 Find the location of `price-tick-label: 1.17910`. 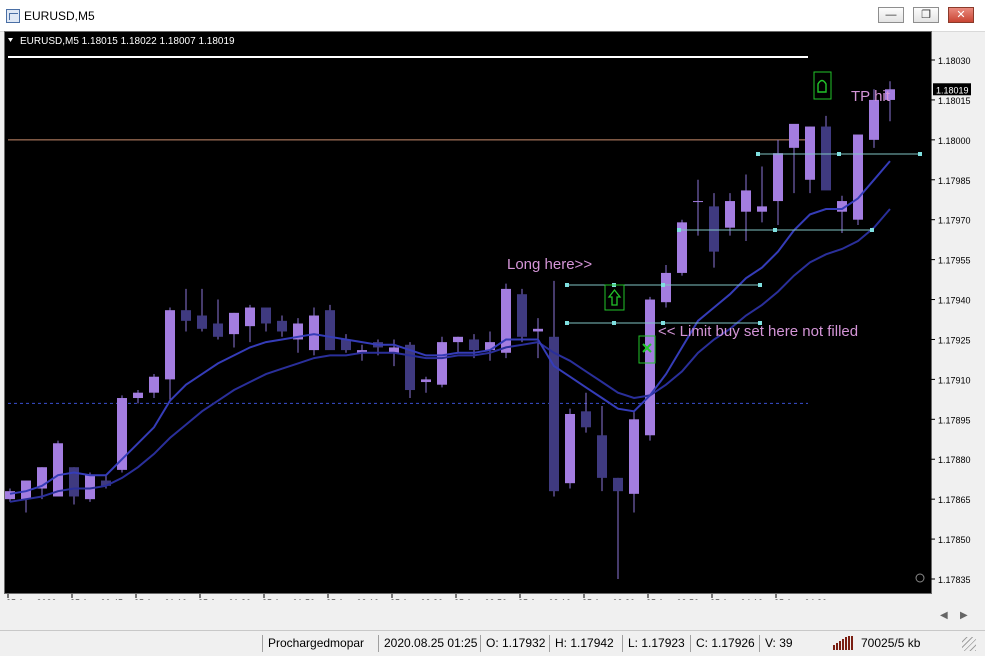

price-tick-label: 1.17910 is located at coordinates (954, 380).